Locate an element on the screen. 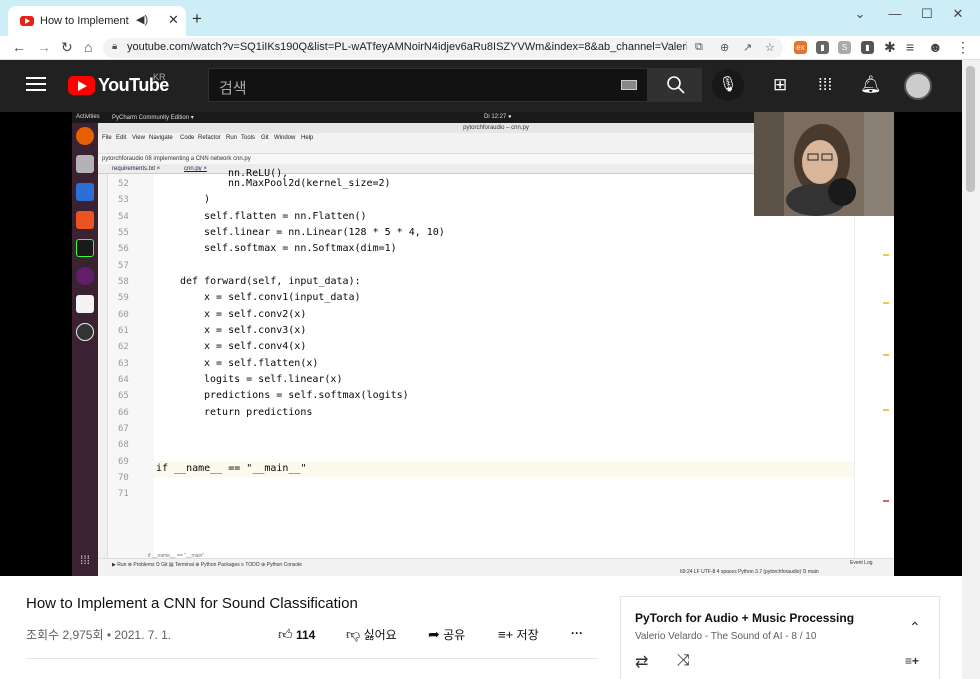 The height and width of the screenshot is (679, 980). tab-search-icon: ⌄ is located at coordinates (860, 14).